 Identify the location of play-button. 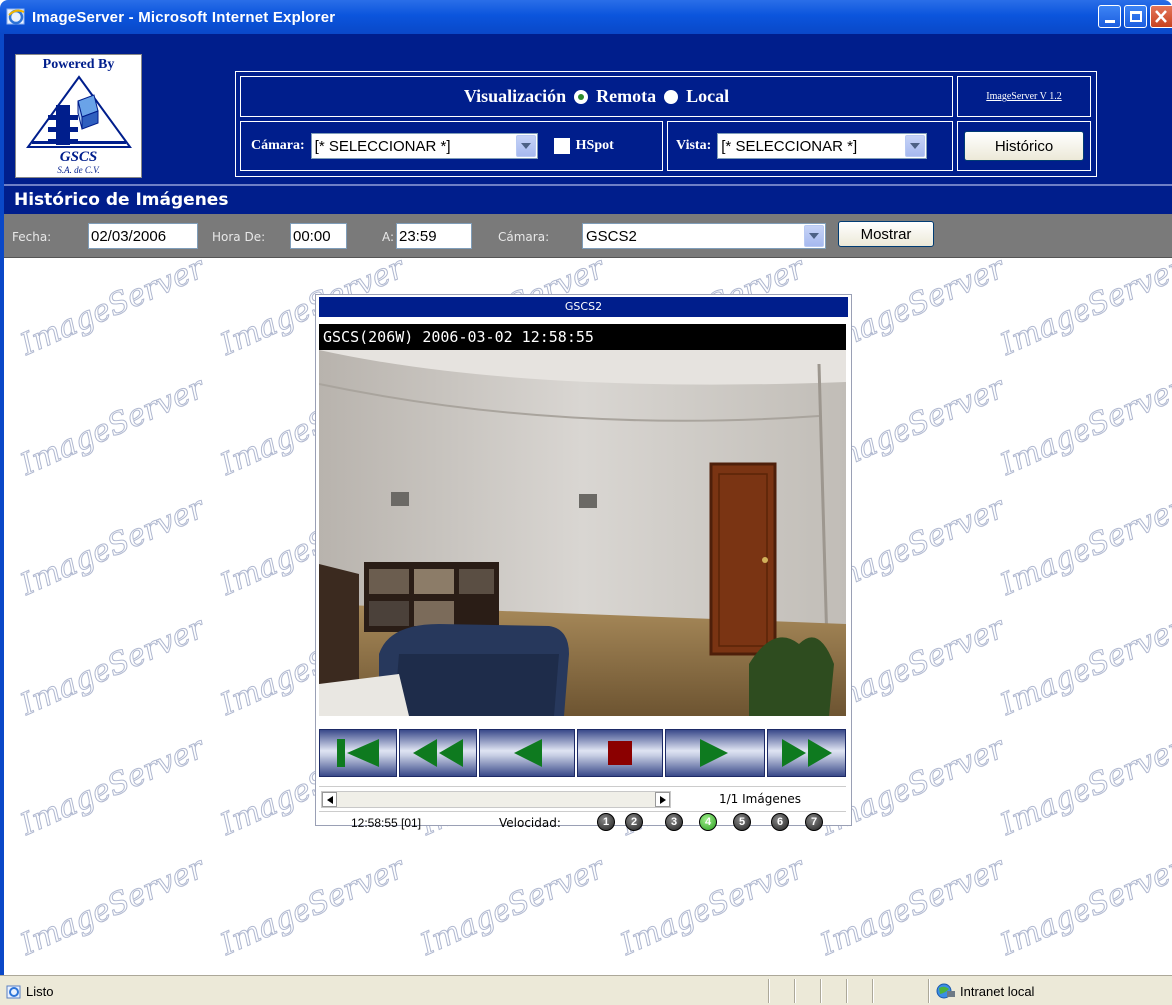
(715, 753).